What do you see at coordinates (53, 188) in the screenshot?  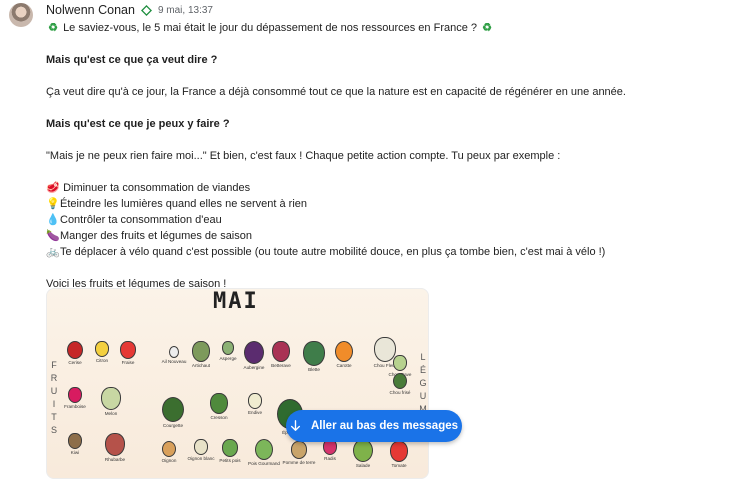 I see `meat-icon: 🥩` at bounding box center [53, 188].